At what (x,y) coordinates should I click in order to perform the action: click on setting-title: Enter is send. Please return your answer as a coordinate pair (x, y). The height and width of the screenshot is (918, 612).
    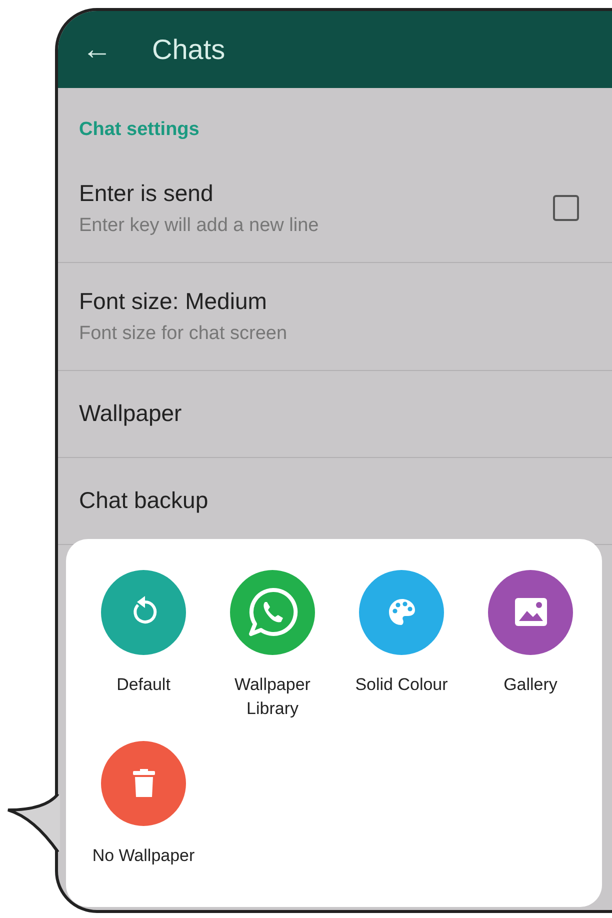
    Looking at the image, I should click on (146, 193).